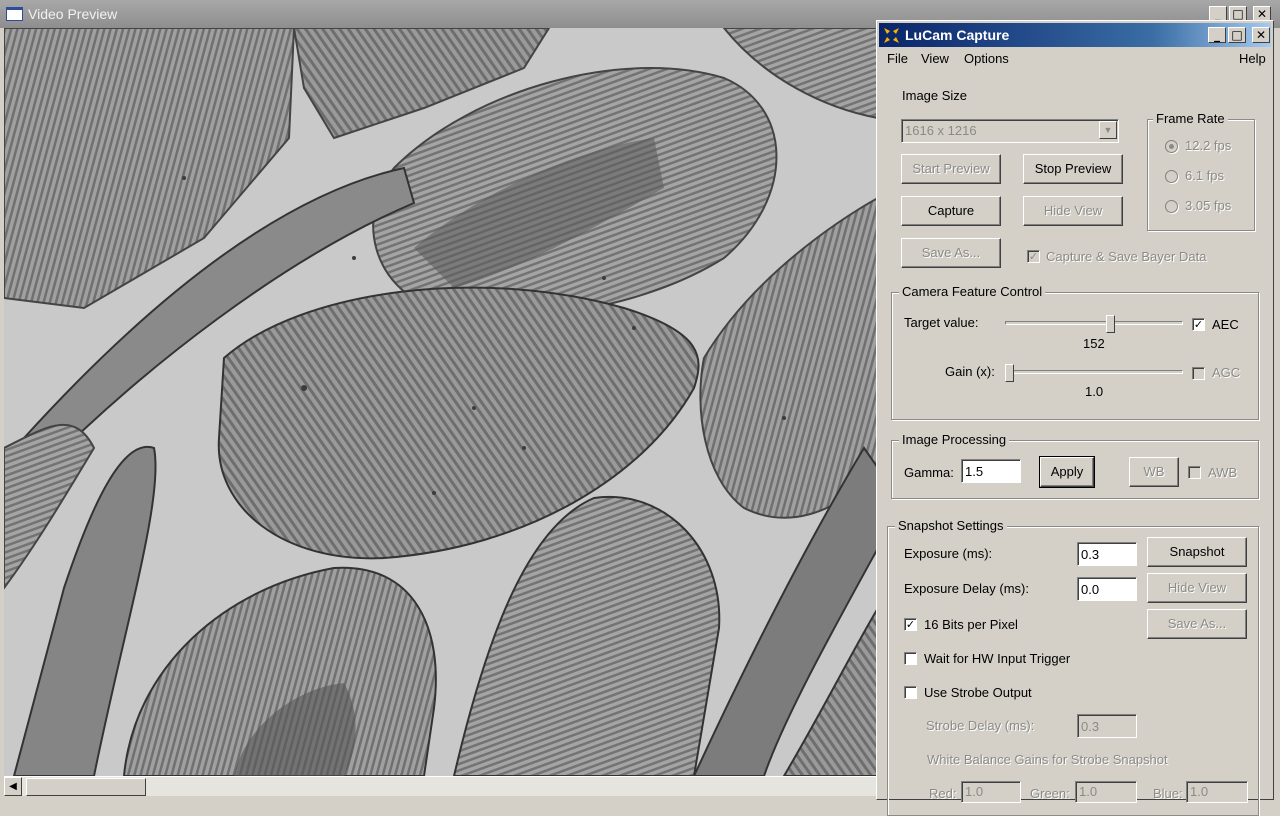 This screenshot has height=816, width=1280. What do you see at coordinates (1126, 256) in the screenshot?
I see `bayer-data-label: Capture & Save Bayer Data` at bounding box center [1126, 256].